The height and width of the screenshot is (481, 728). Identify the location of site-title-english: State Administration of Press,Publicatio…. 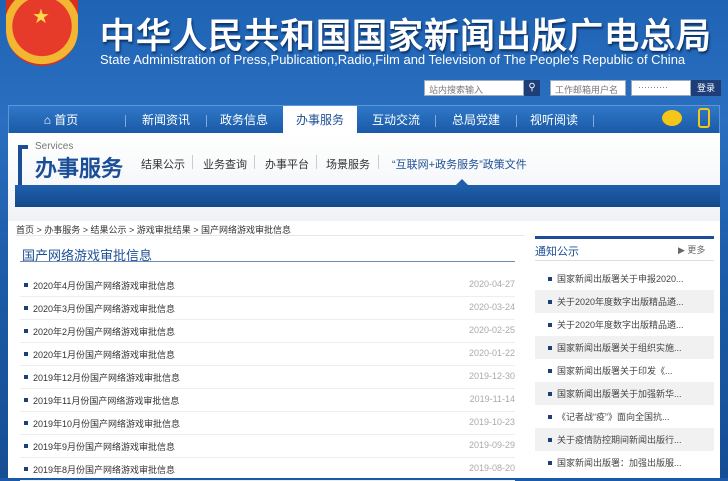
(393, 59).